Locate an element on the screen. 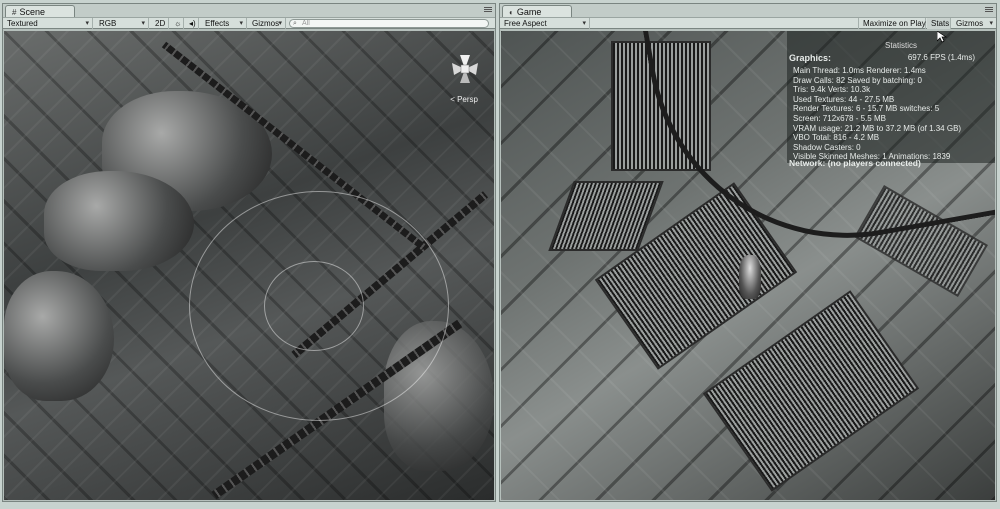 This screenshot has width=1000, height=509. stats-line: Shadow Casters: 0 is located at coordinates (827, 147).